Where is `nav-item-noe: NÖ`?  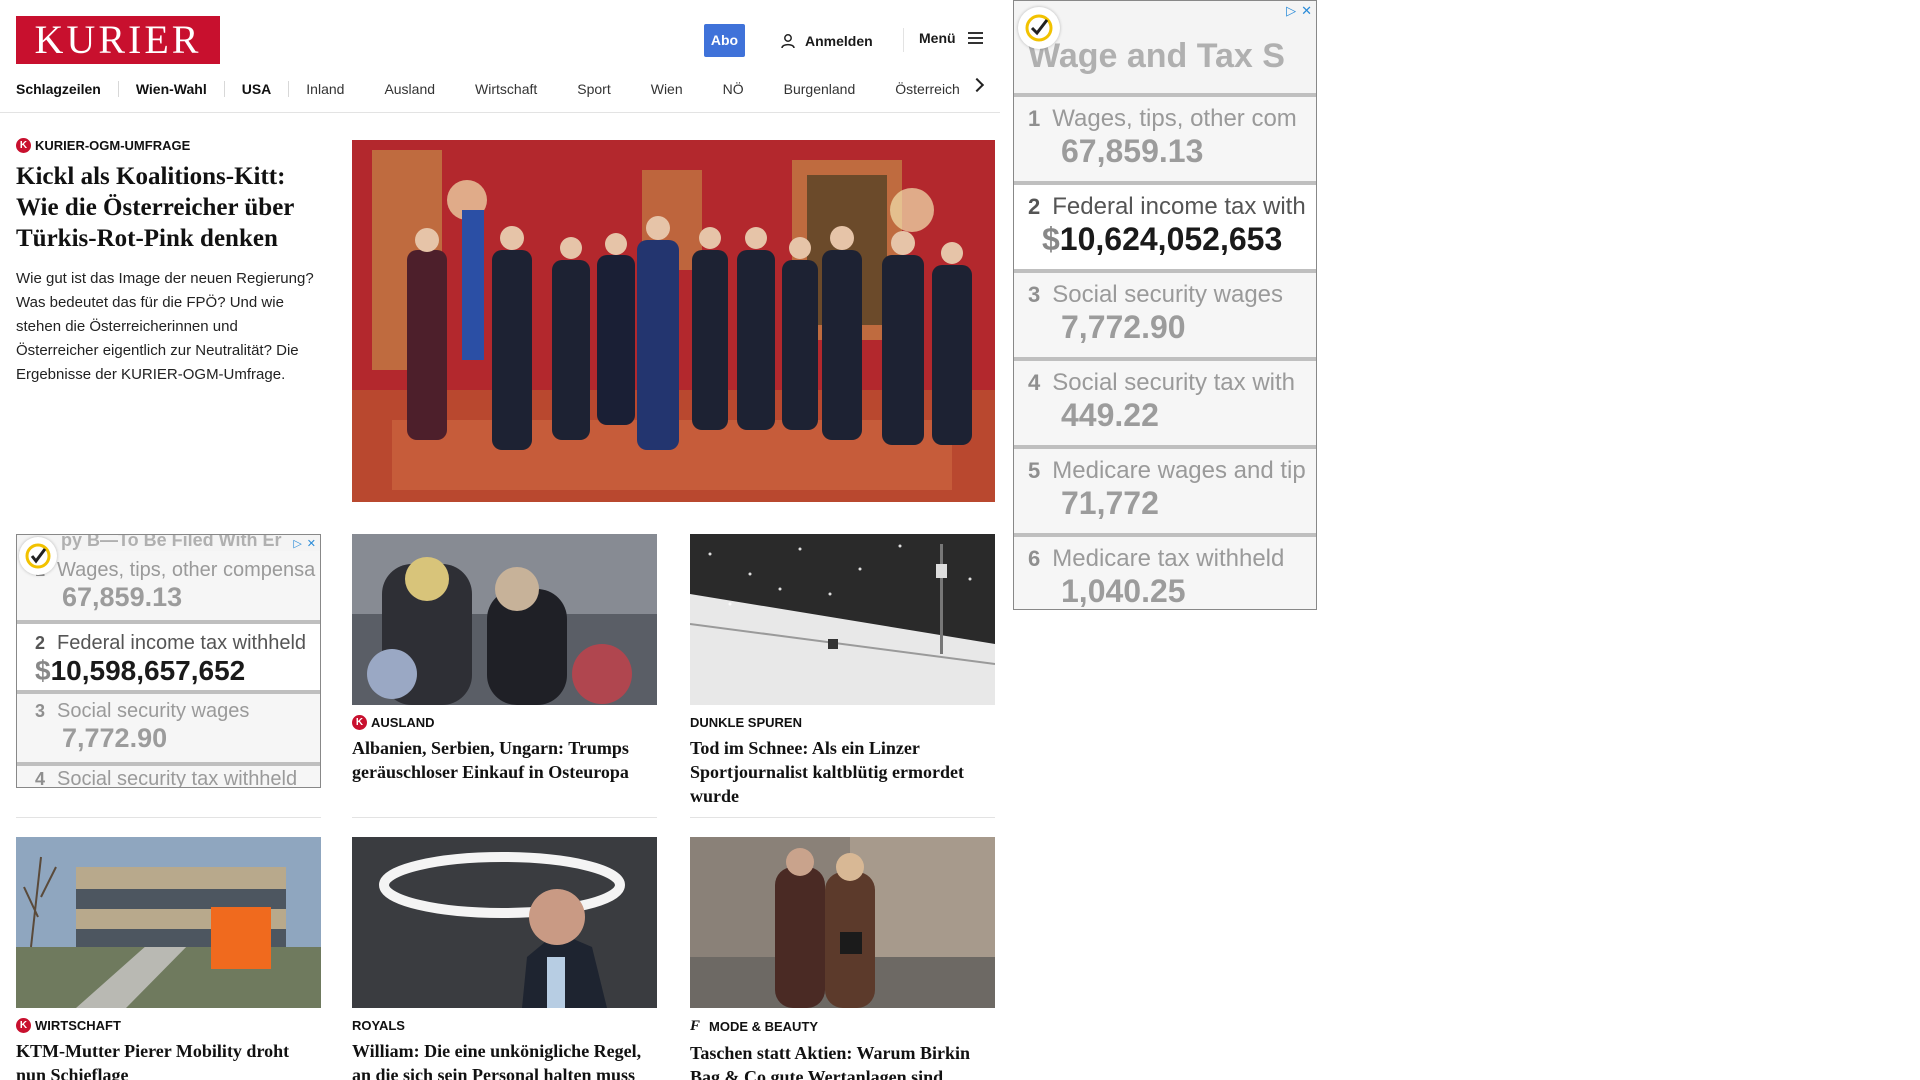 nav-item-noe: NÖ is located at coordinates (733, 89).